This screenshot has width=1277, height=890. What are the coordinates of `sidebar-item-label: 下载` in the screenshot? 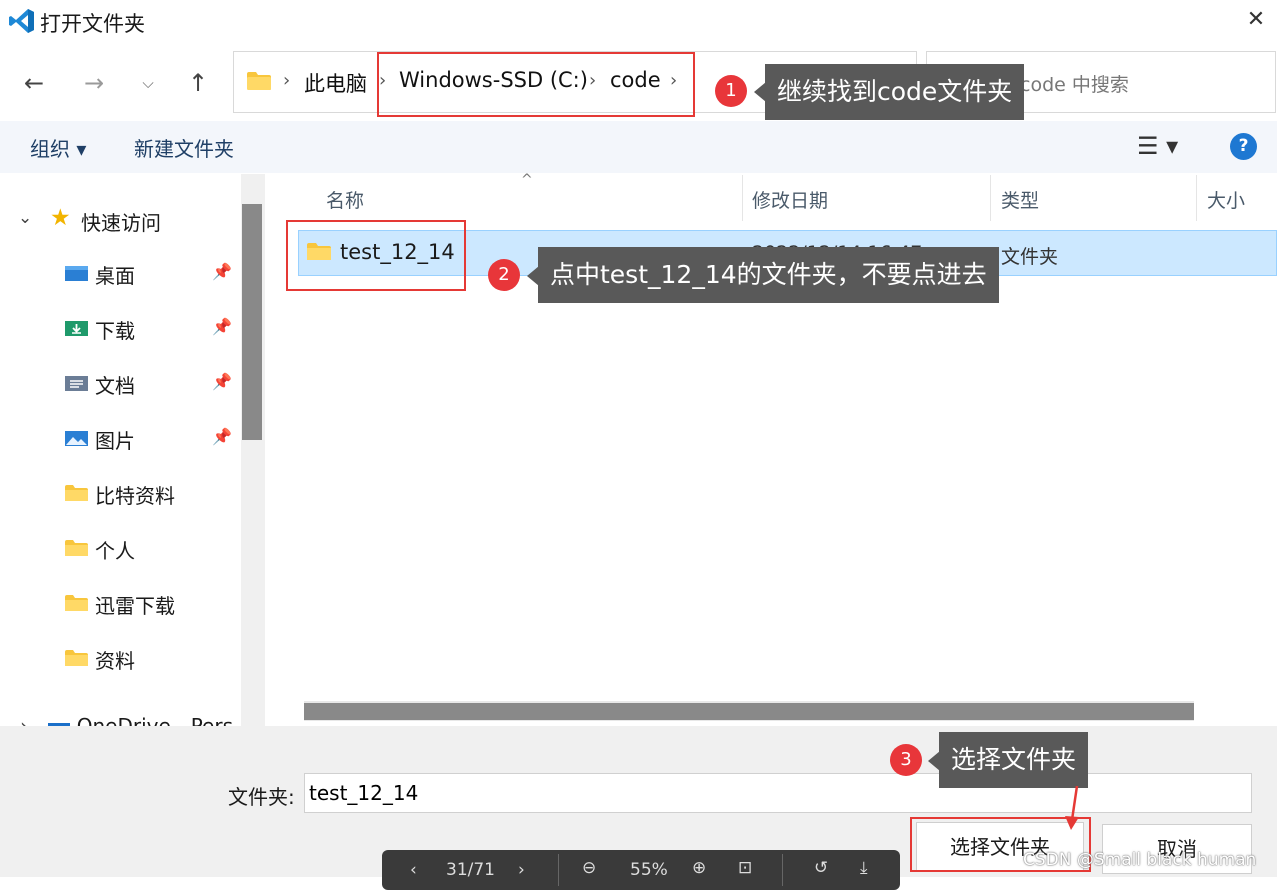 It's located at (115, 331).